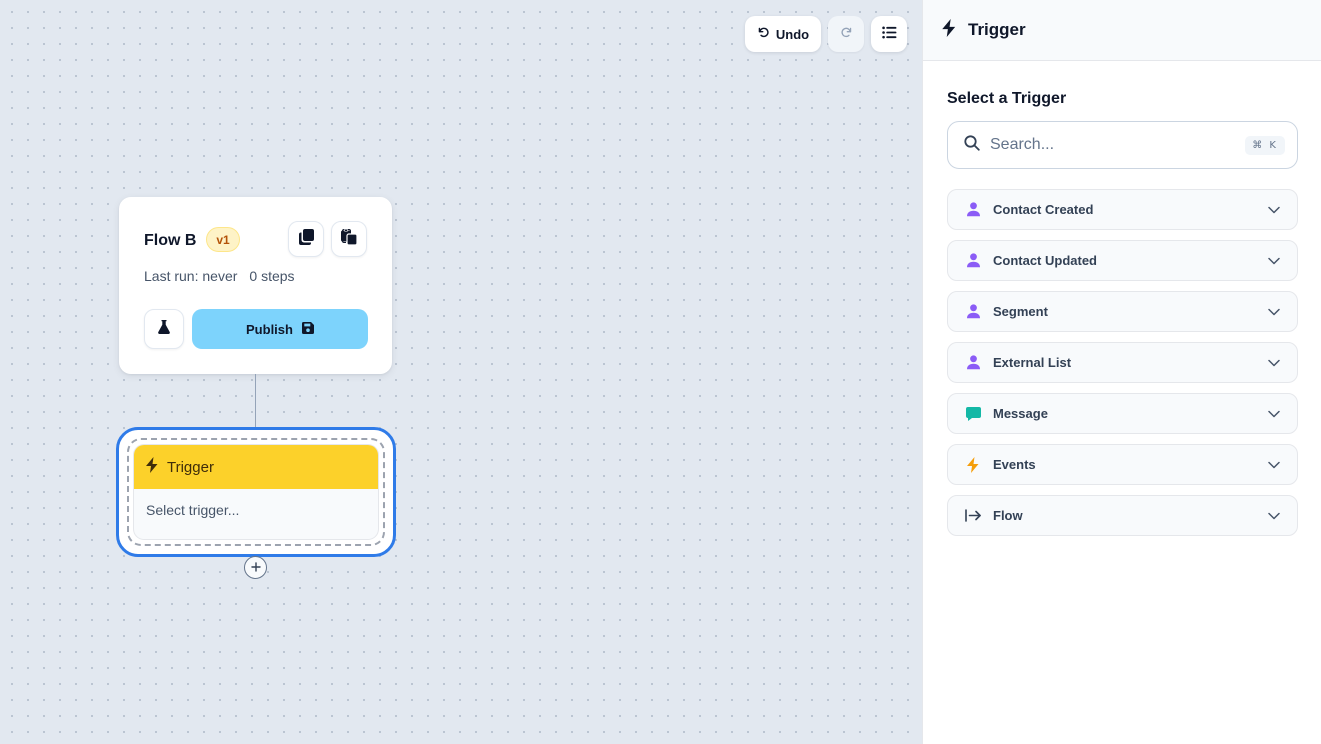 Image resolution: width=1321 pixels, height=744 pixels. What do you see at coordinates (223, 239) in the screenshot?
I see `version-badge: v1` at bounding box center [223, 239].